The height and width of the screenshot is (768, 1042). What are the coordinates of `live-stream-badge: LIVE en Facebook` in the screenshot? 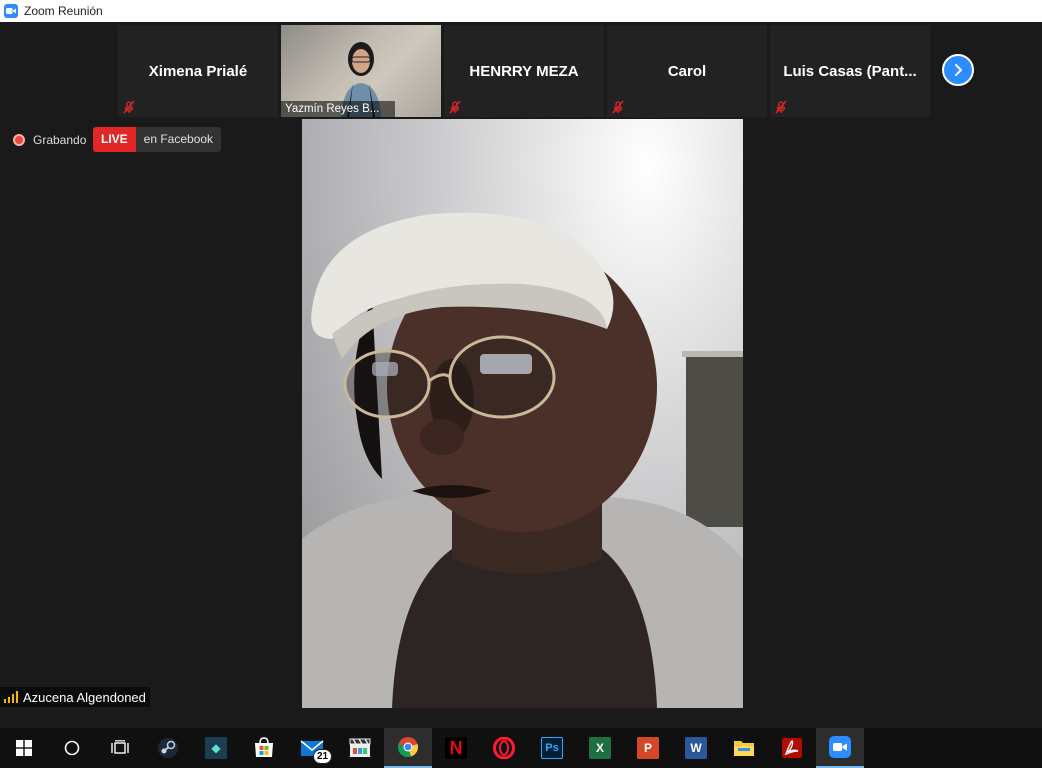 It's located at (157, 139).